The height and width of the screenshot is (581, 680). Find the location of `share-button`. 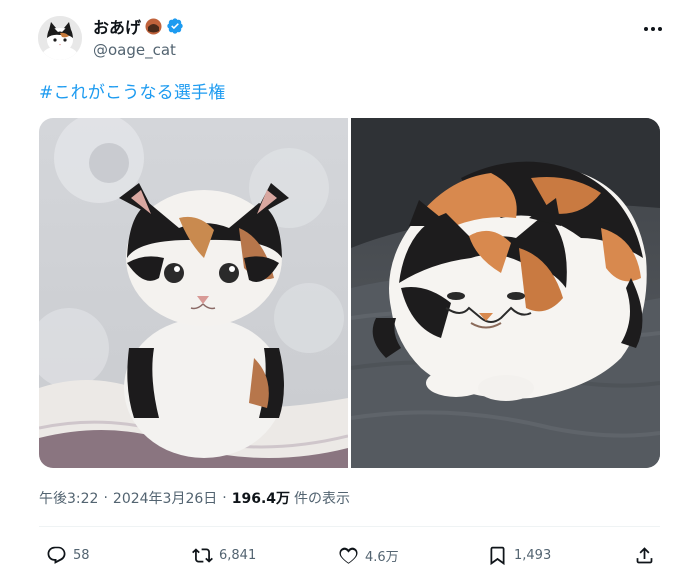

share-button is located at coordinates (644, 555).